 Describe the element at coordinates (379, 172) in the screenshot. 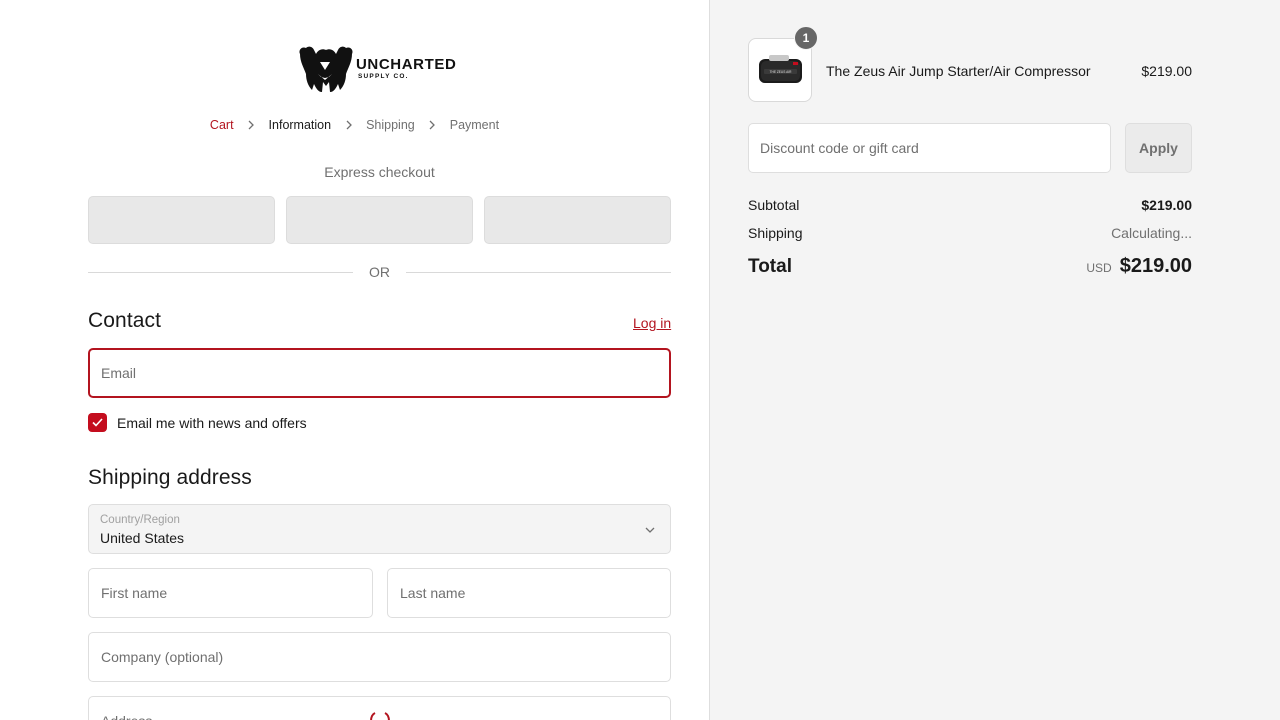

I see `express-checkout-title: Express checkout` at that location.